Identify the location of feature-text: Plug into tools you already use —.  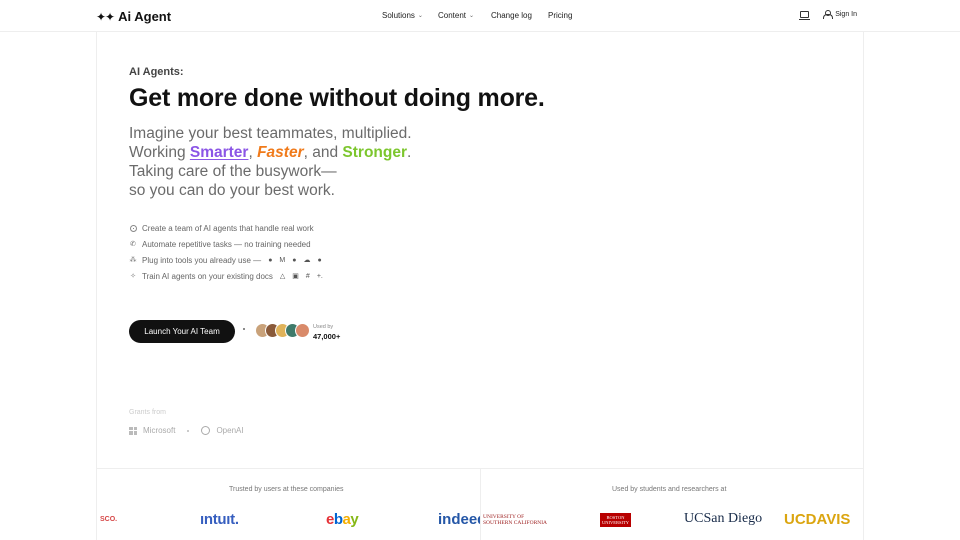
(202, 260).